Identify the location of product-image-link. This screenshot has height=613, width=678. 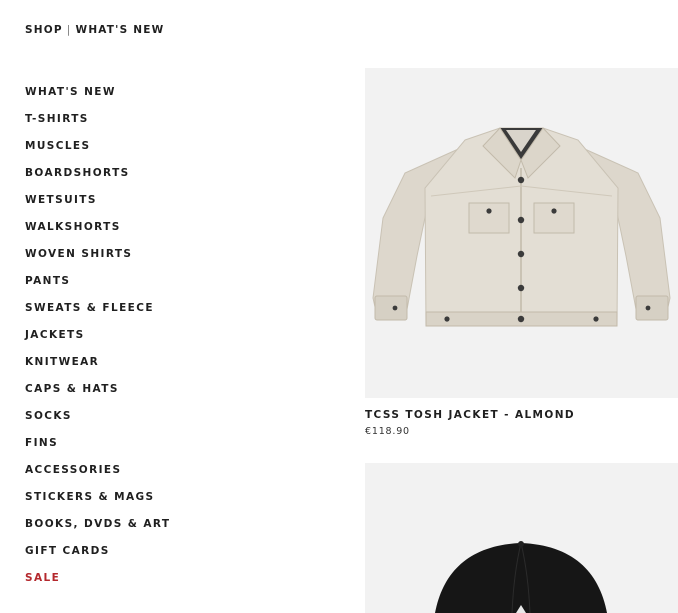
(521, 538).